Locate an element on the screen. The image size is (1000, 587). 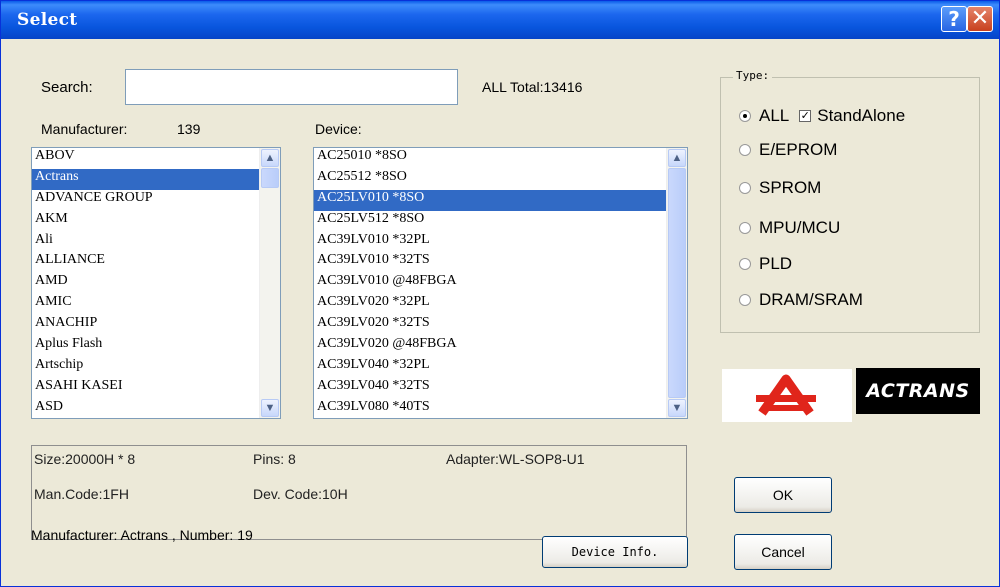
list-item: AC39LV010 *32PL is located at coordinates (491, 242).